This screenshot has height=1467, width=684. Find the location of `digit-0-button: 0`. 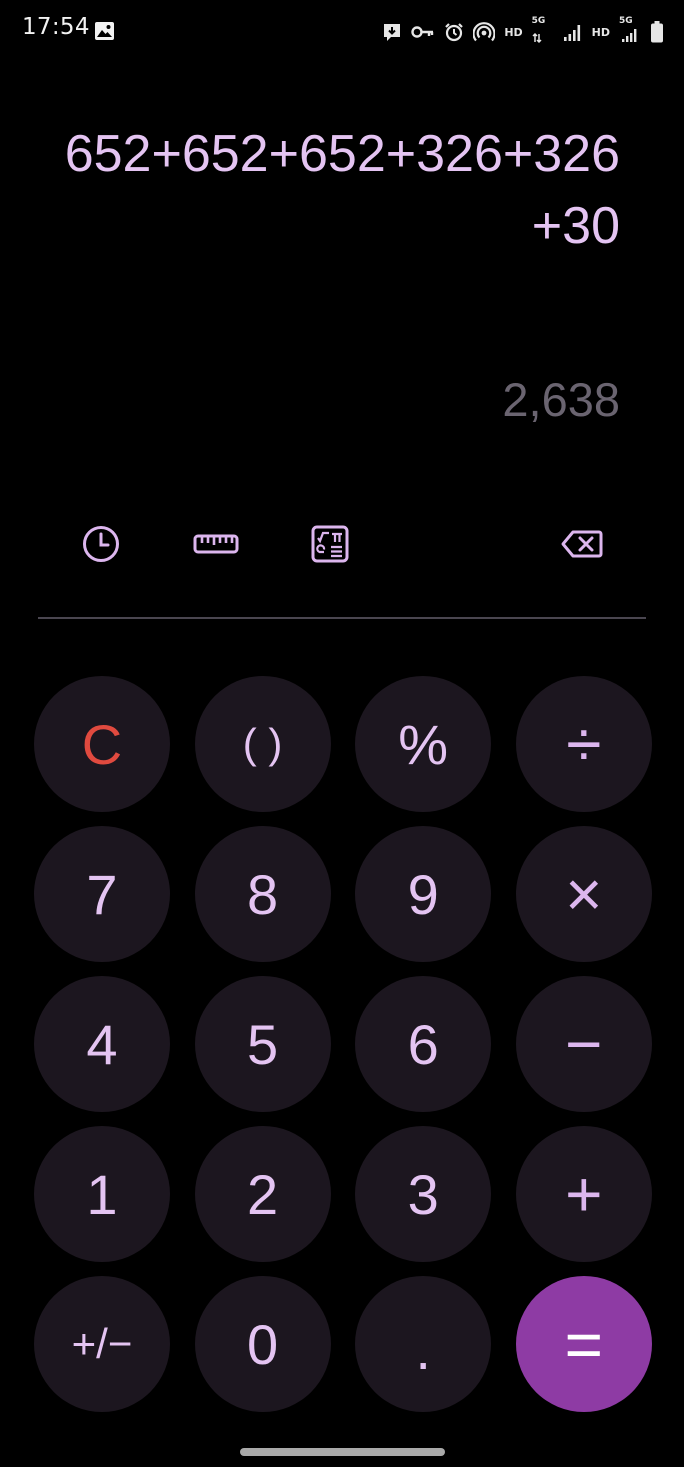

digit-0-button: 0 is located at coordinates (262, 1344).